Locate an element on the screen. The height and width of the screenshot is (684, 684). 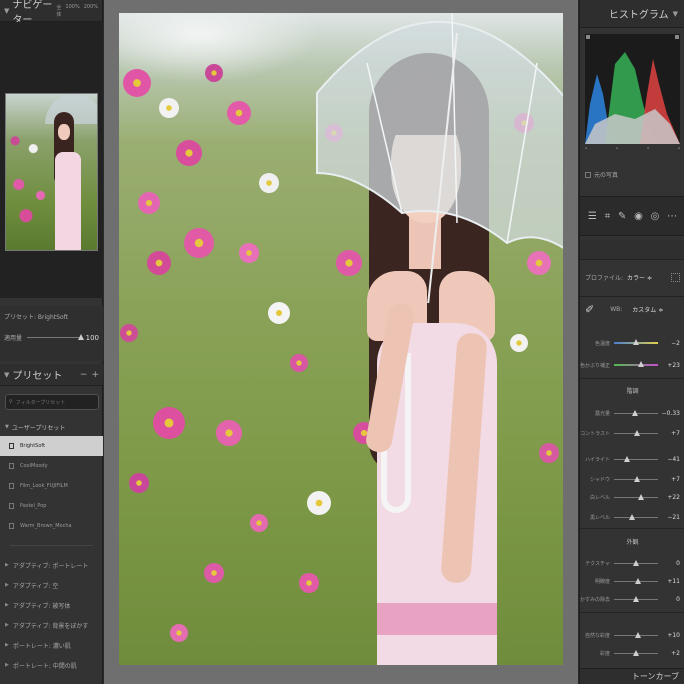
histogram-plot is located at coordinates (632, 89).